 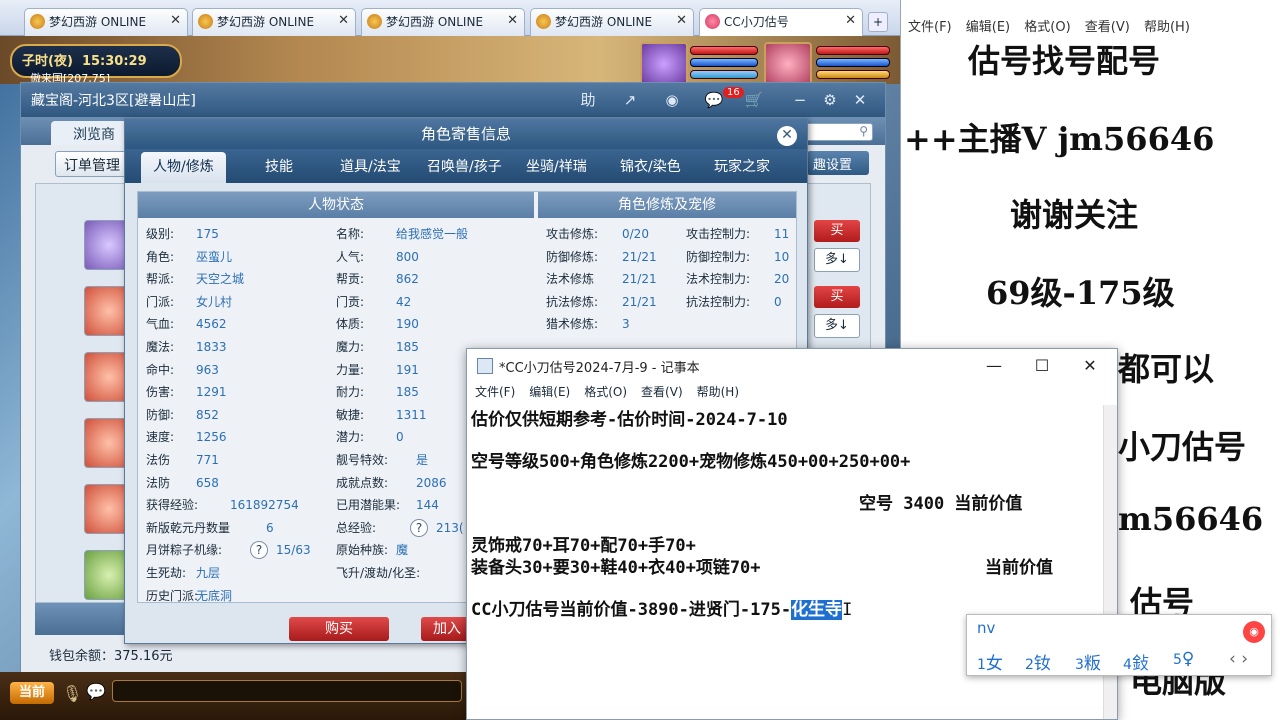 What do you see at coordinates (378, 573) in the screenshot?
I see `stat-row: 飞升/渡劫/化圣:` at bounding box center [378, 573].